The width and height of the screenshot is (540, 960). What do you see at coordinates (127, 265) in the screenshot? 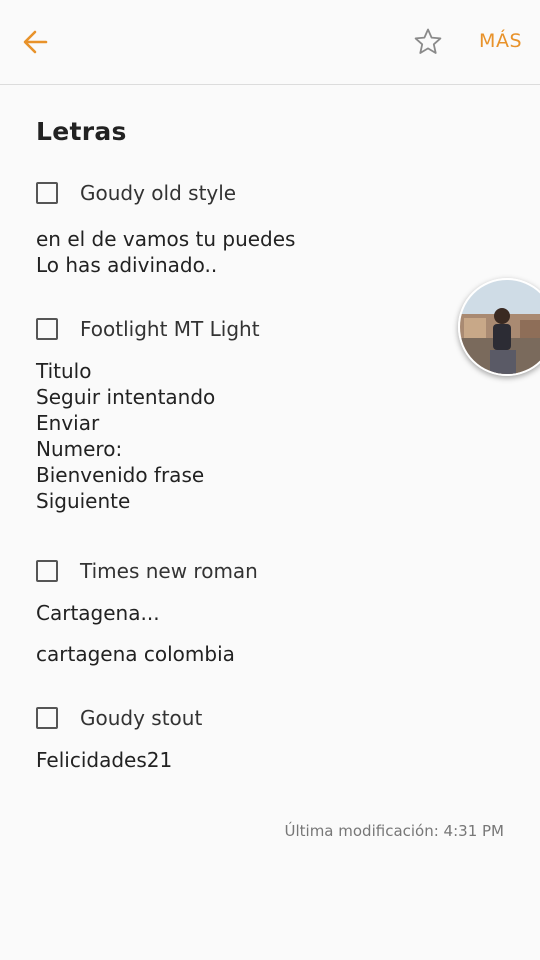
I see `text-line: Lo has adivinado..` at bounding box center [127, 265].